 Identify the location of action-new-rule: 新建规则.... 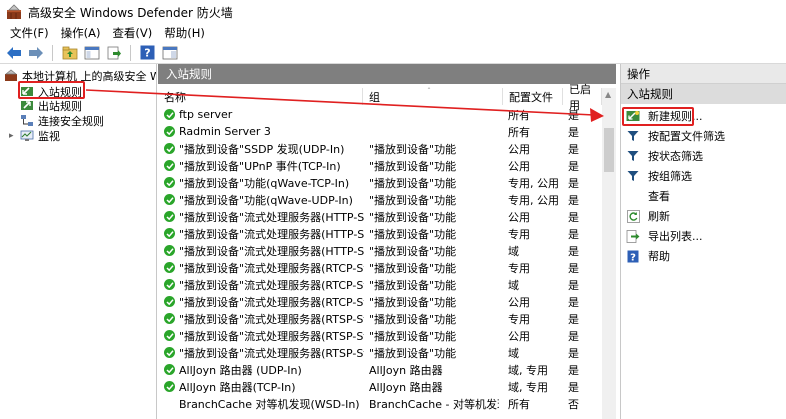
(703, 116).